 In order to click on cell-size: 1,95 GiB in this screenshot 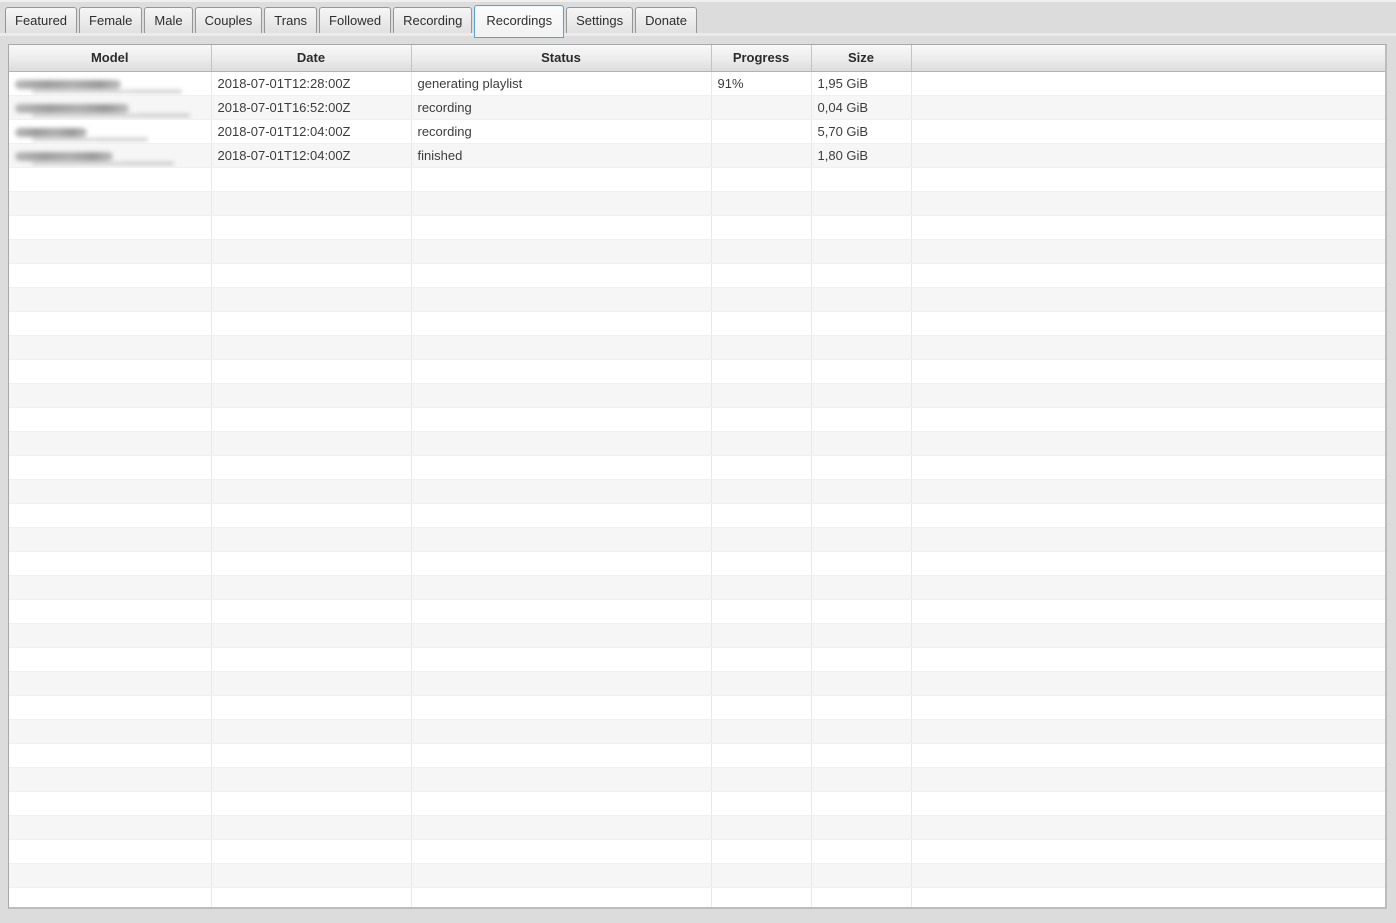, I will do `click(861, 83)`.